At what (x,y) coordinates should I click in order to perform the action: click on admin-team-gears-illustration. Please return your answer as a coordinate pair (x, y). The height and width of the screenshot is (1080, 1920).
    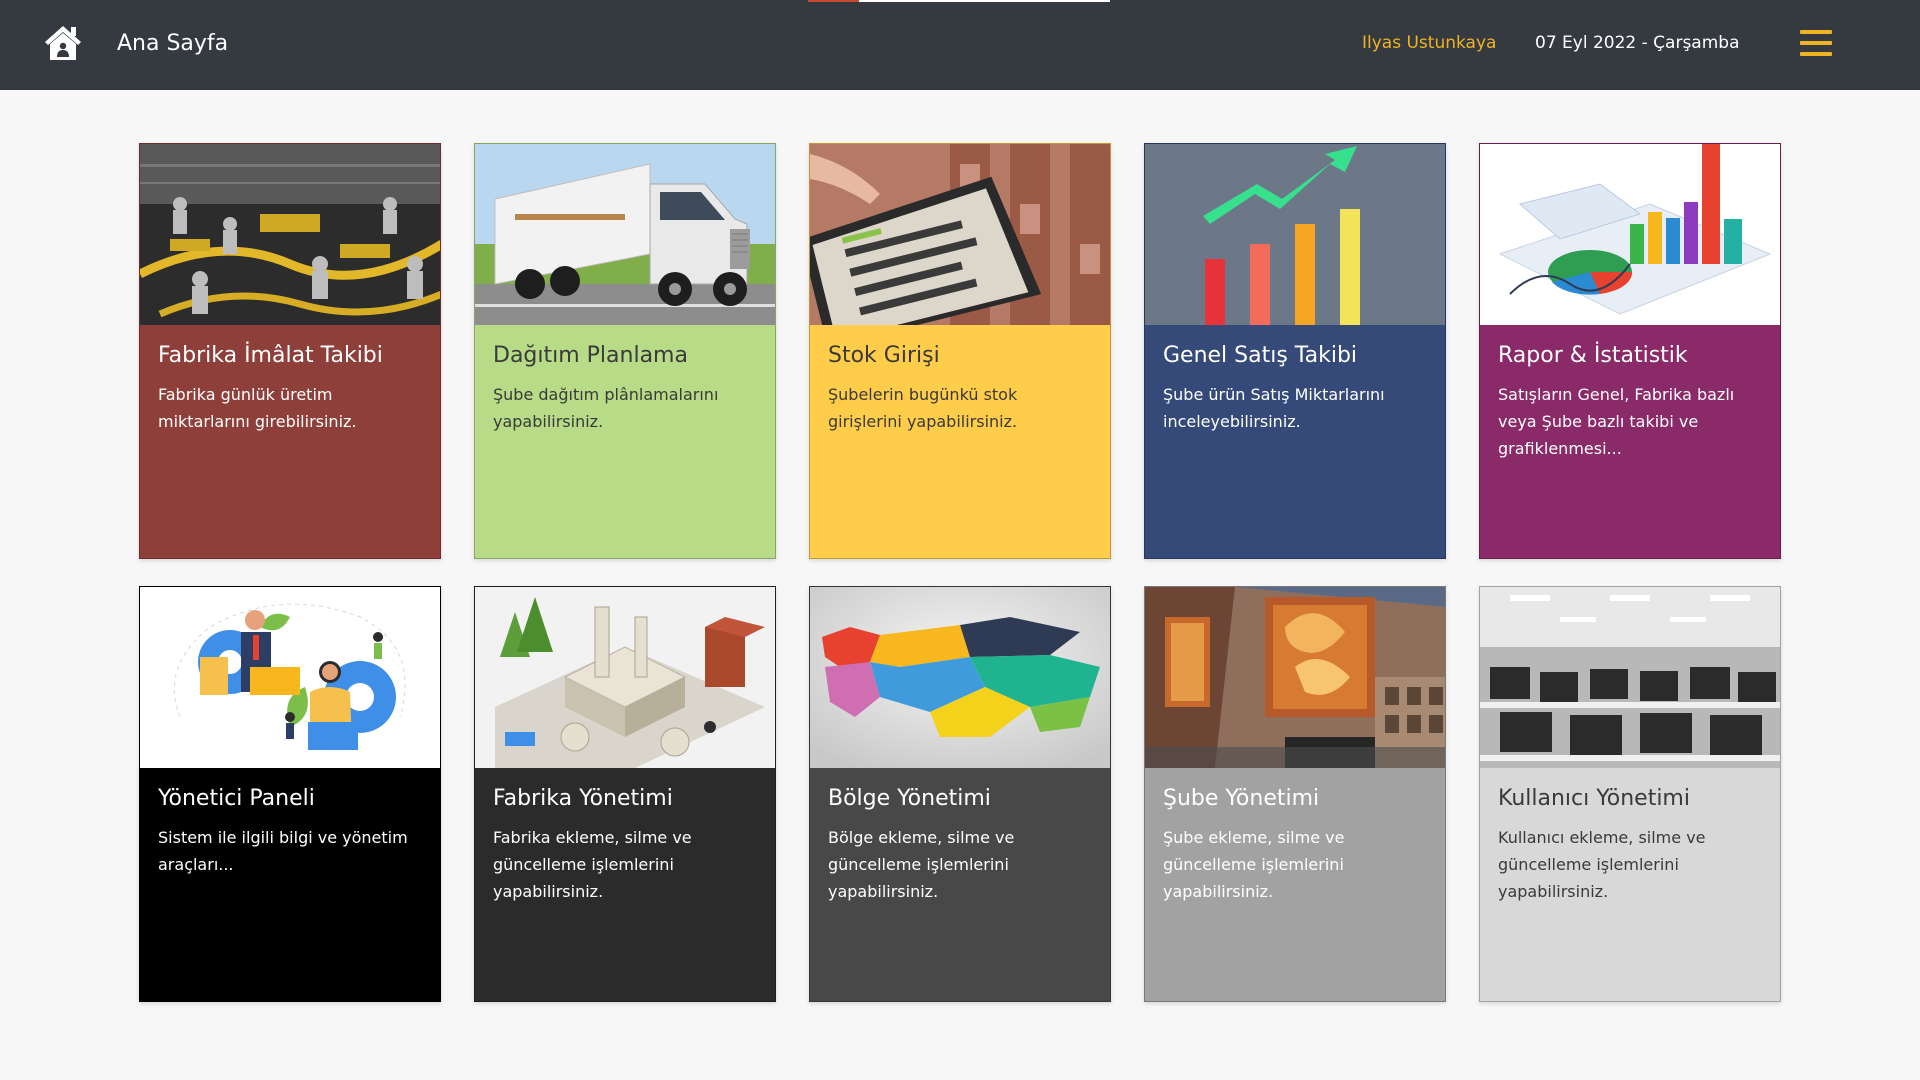
    Looking at the image, I should click on (290, 677).